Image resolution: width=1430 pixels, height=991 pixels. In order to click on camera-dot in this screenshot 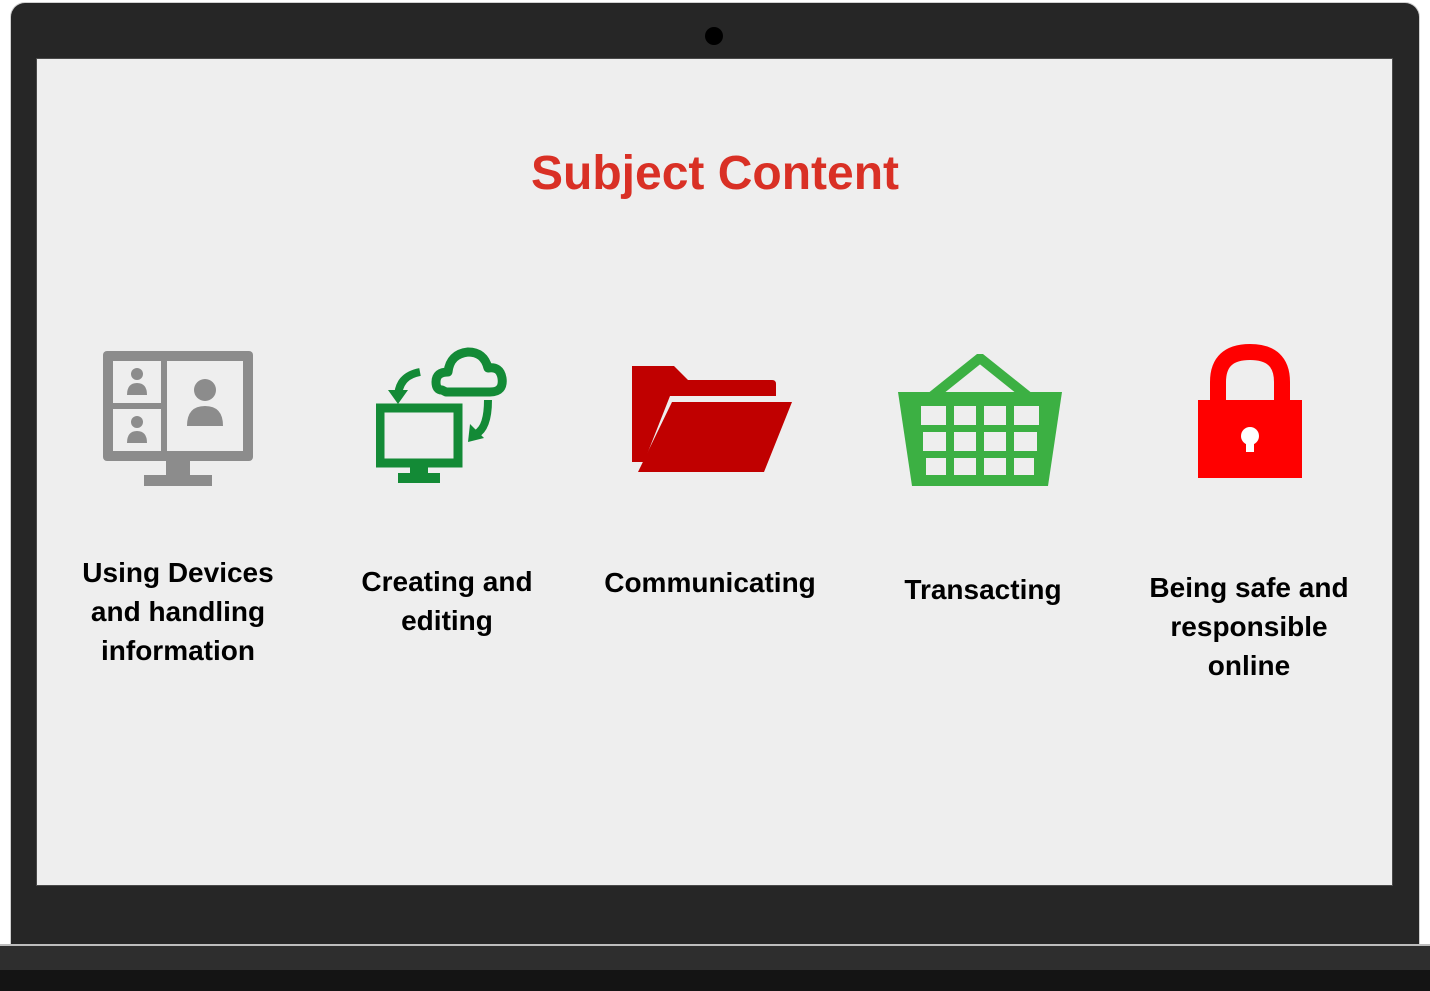, I will do `click(714, 36)`.